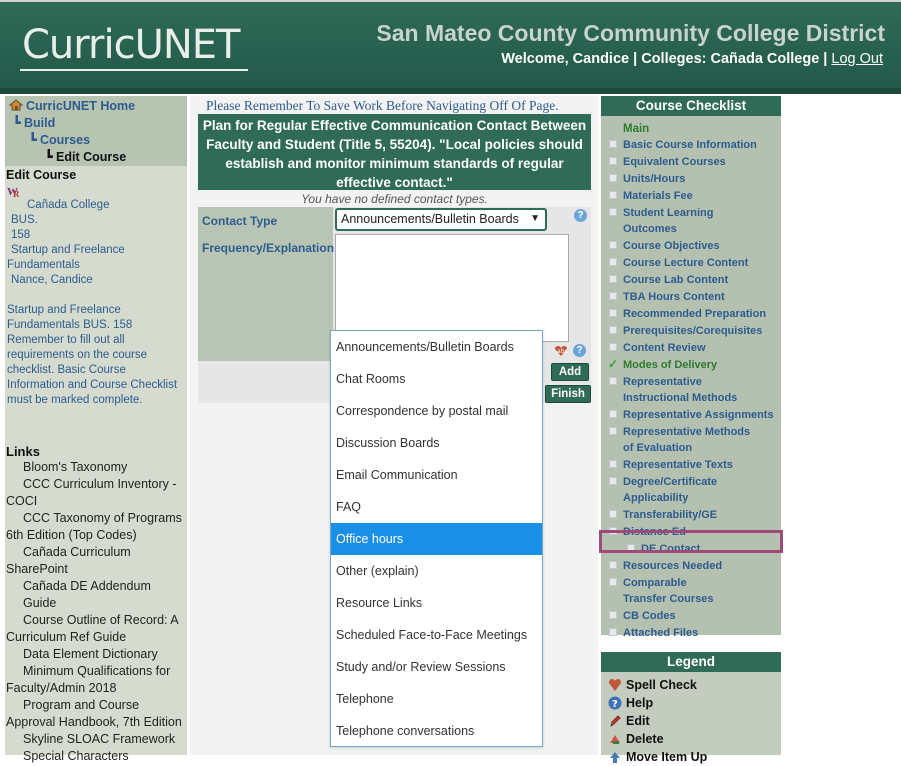 This screenshot has width=901, height=766. I want to click on checklist-item: Materials Fee, so click(691, 196).